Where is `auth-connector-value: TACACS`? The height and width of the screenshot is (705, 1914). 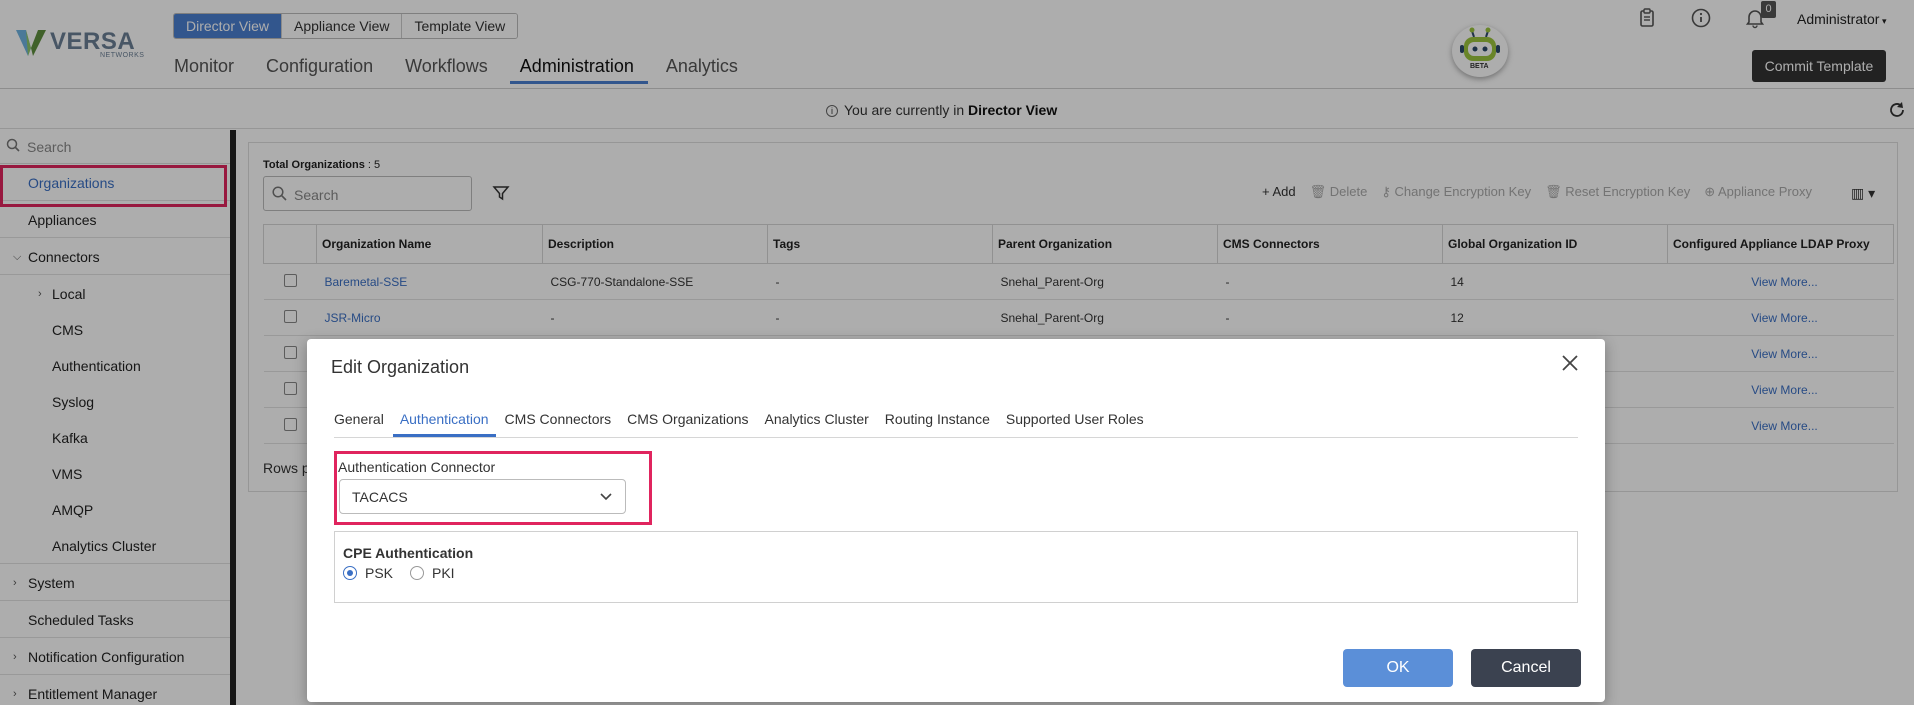
auth-connector-value: TACACS is located at coordinates (380, 497).